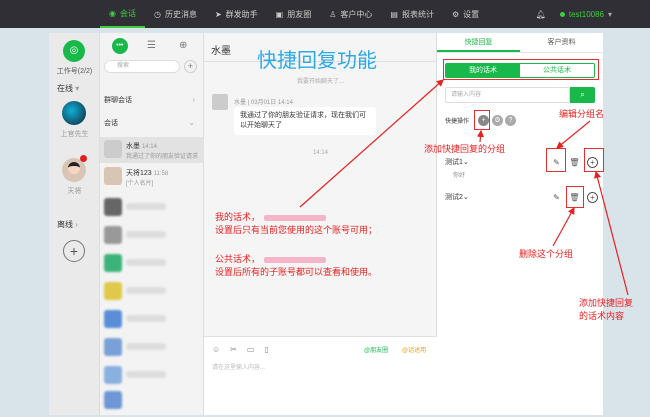  Describe the element at coordinates (152, 100) in the screenshot. I see `group-chat-section: 群聊会话 ›` at that location.